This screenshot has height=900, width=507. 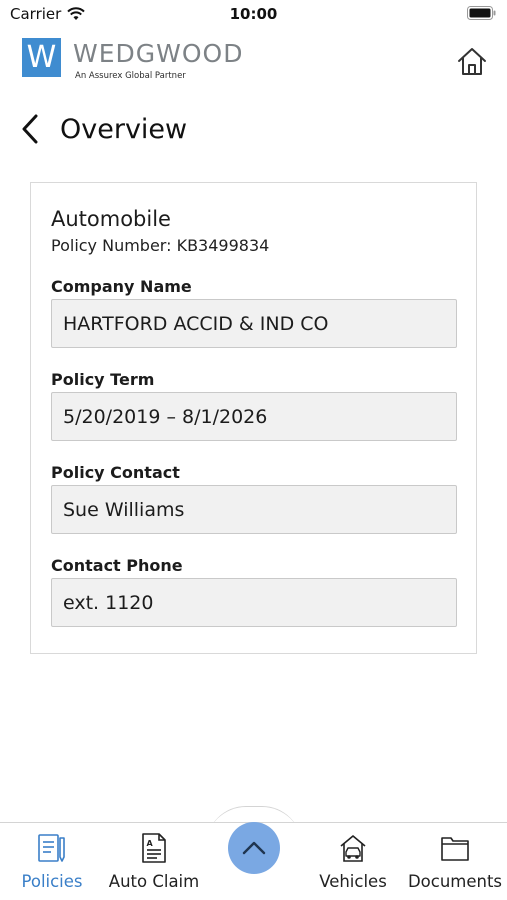 What do you see at coordinates (115, 472) in the screenshot?
I see `policy-contact-label: Policy Contact` at bounding box center [115, 472].